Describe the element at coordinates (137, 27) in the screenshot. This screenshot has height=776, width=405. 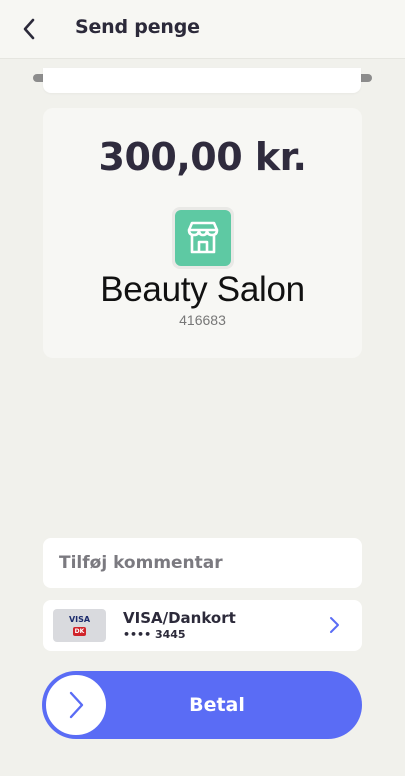
I see `page-title: Send penge` at that location.